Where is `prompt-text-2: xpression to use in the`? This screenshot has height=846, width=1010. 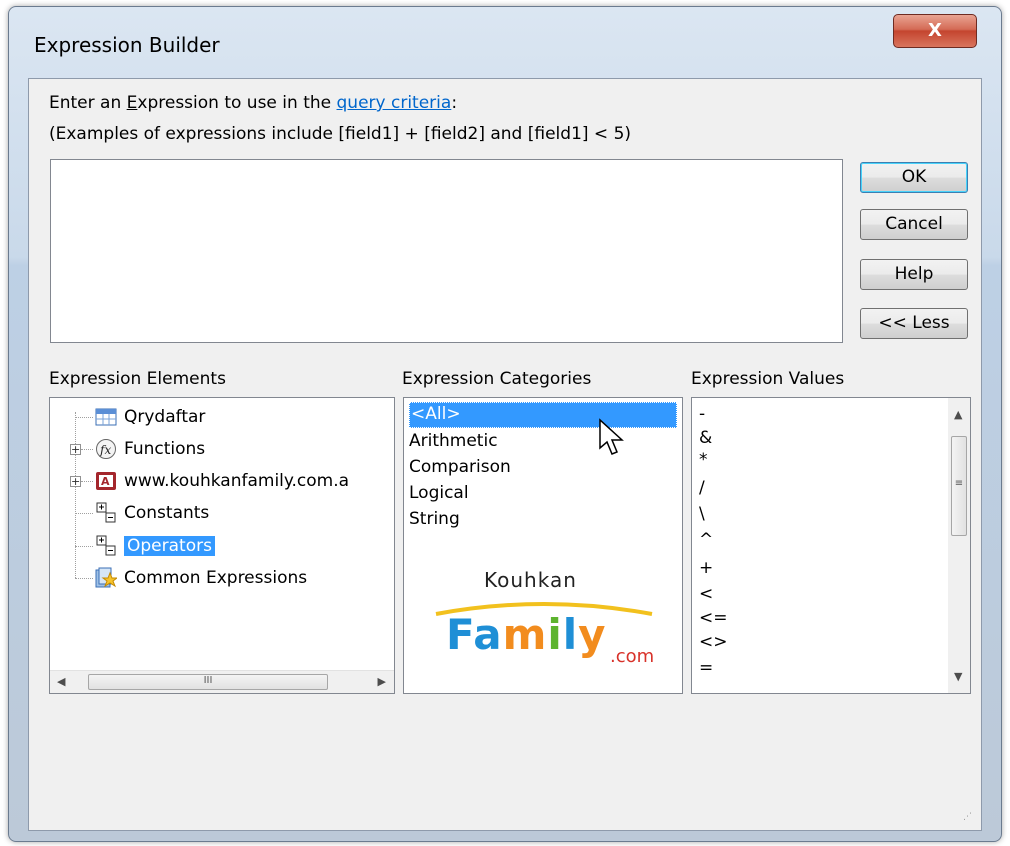 prompt-text-2: xpression to use in the is located at coordinates (237, 103).